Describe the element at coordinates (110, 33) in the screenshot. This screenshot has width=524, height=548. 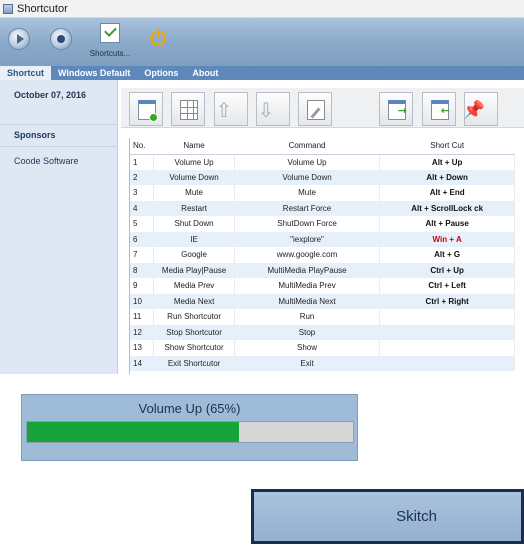
I see `shortcuts-icon` at that location.